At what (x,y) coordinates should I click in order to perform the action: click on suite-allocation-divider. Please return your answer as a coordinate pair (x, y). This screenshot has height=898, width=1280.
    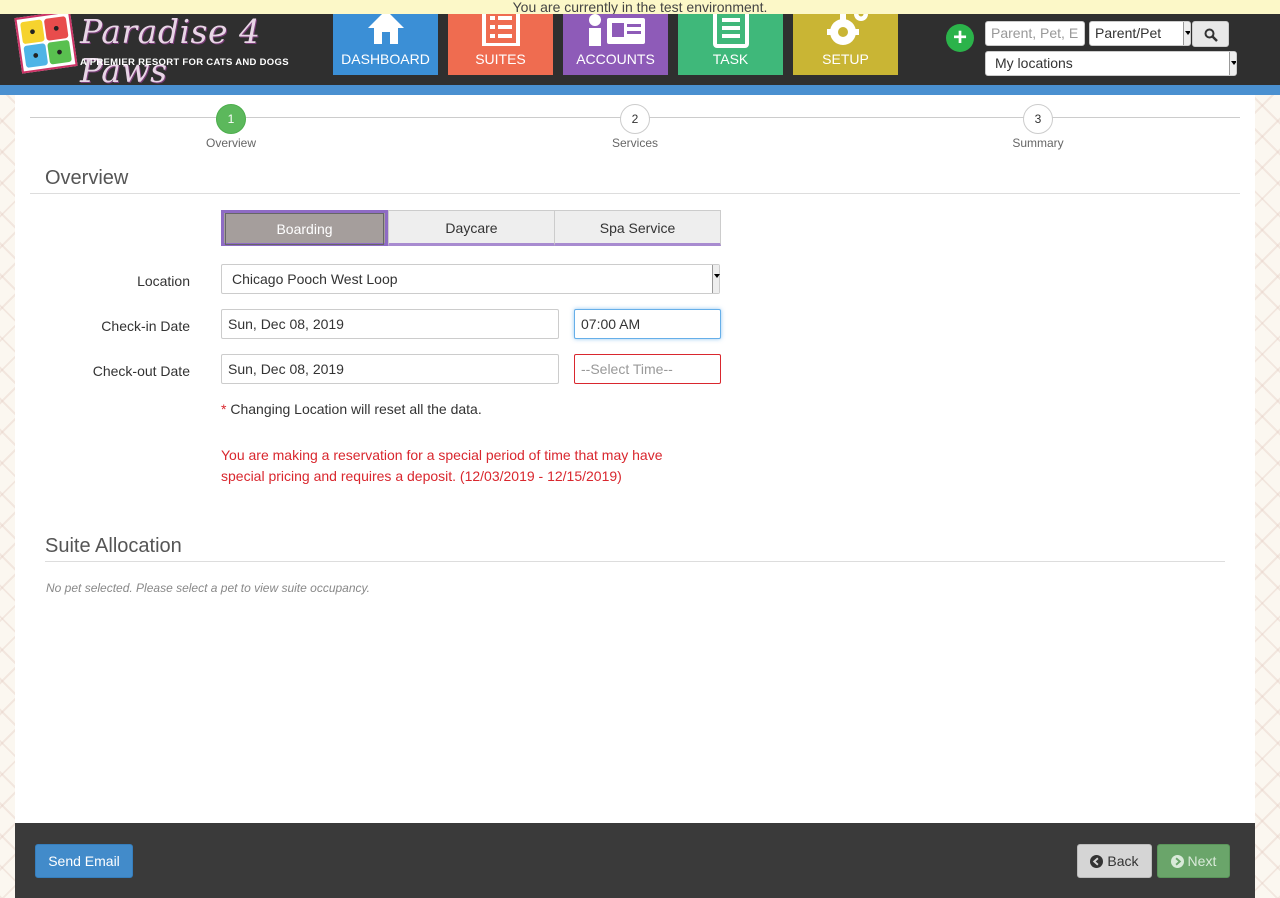
    Looking at the image, I should click on (635, 561).